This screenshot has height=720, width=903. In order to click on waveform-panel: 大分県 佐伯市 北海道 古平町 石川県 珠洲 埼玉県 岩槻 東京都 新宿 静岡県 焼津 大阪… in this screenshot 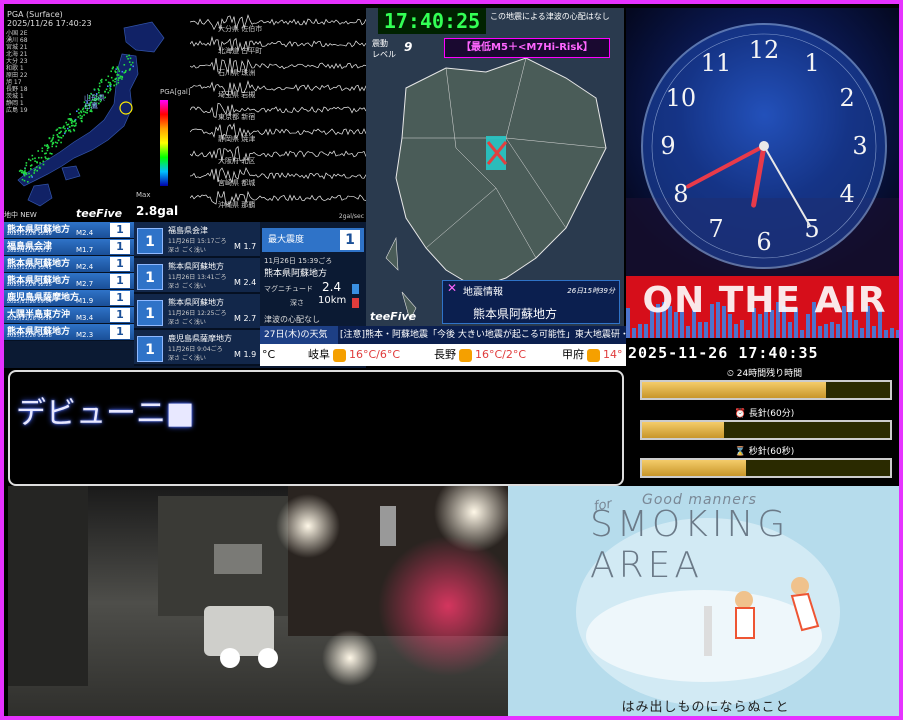, I will do `click(278, 115)`.